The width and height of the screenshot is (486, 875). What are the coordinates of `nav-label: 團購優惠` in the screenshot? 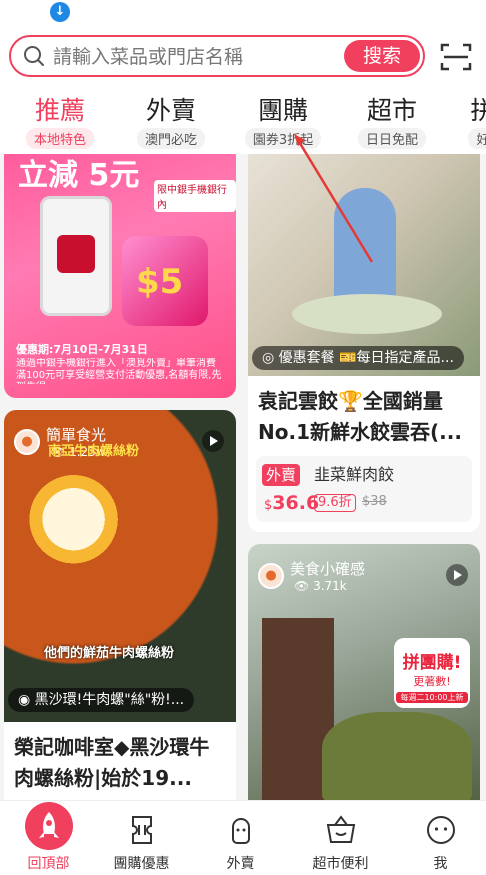 It's located at (141, 864).